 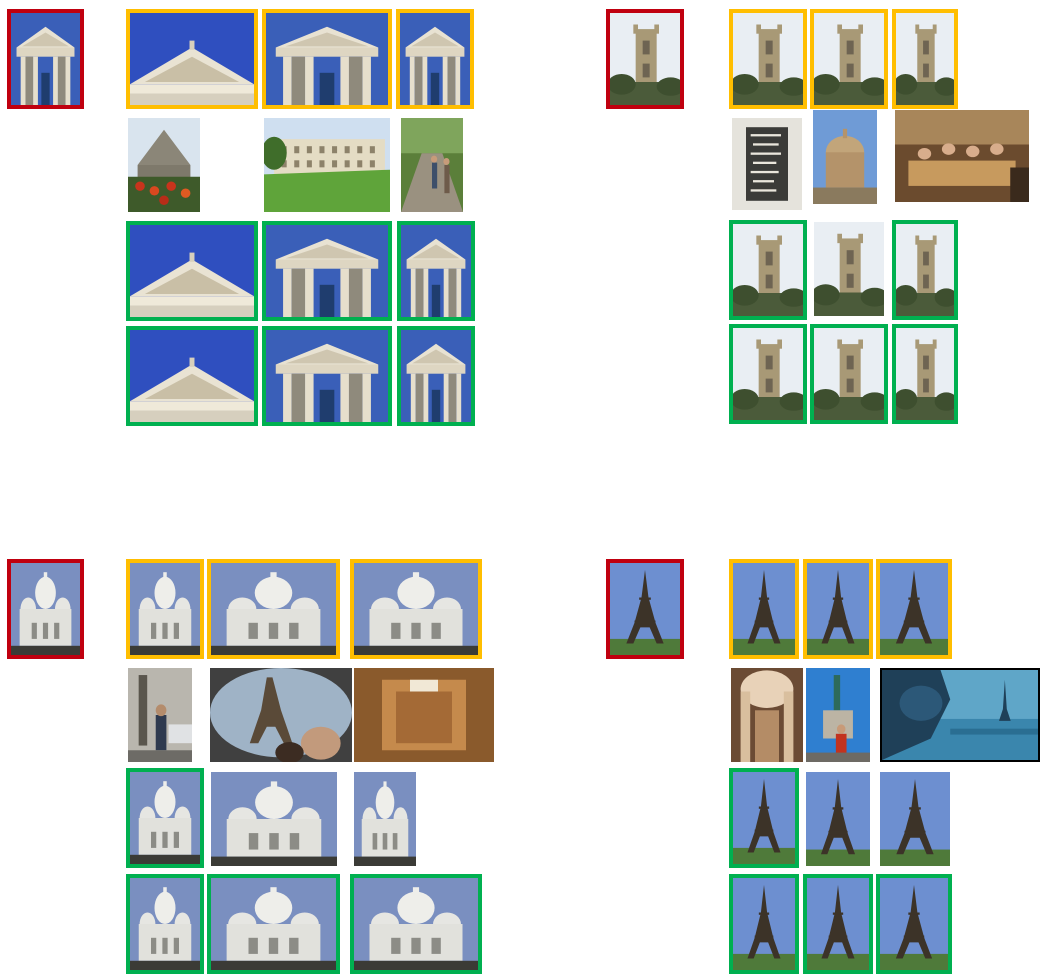 I want to click on tower-white-sky-photo, so click(x=849, y=269).